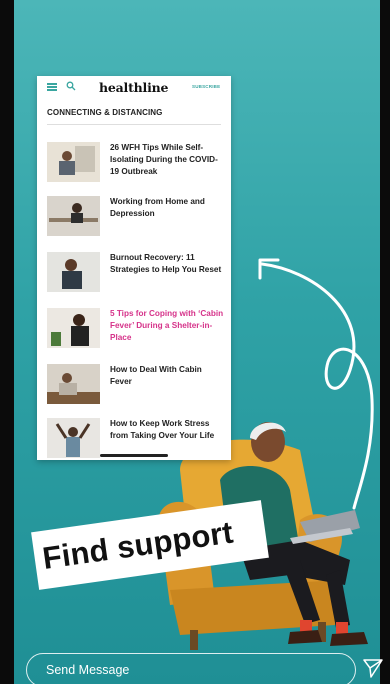 The height and width of the screenshot is (684, 390). Describe the element at coordinates (7, 342) in the screenshot. I see `story-left-edge` at that location.